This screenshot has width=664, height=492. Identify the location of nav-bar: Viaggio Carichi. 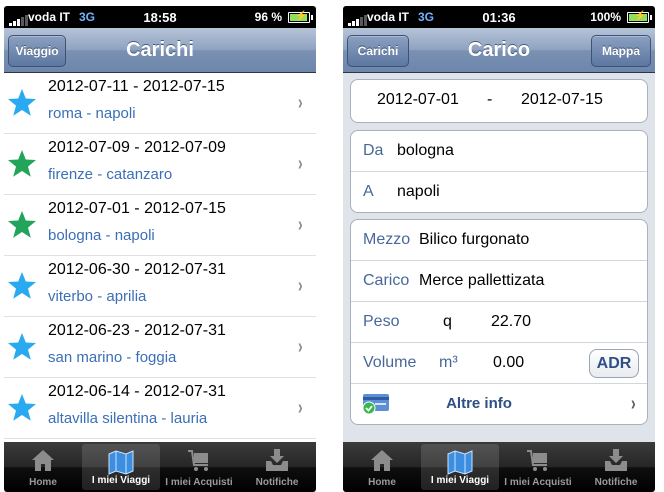
(160, 50).